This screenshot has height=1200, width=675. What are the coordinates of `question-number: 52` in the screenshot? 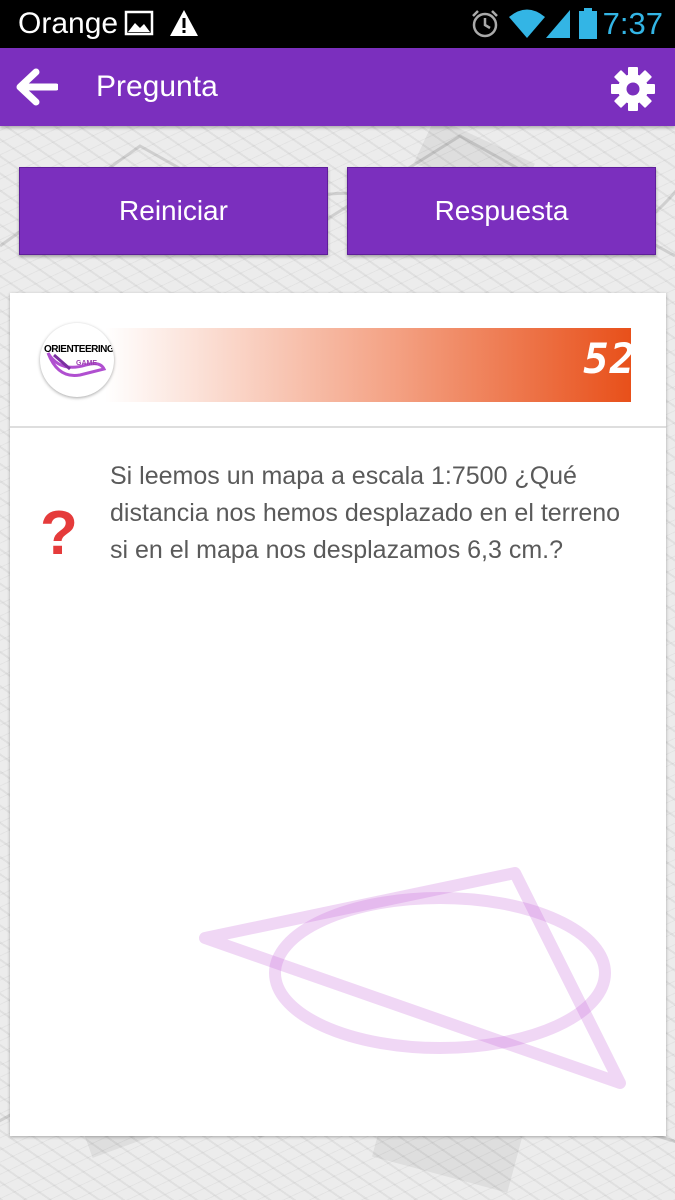 It's located at (609, 358).